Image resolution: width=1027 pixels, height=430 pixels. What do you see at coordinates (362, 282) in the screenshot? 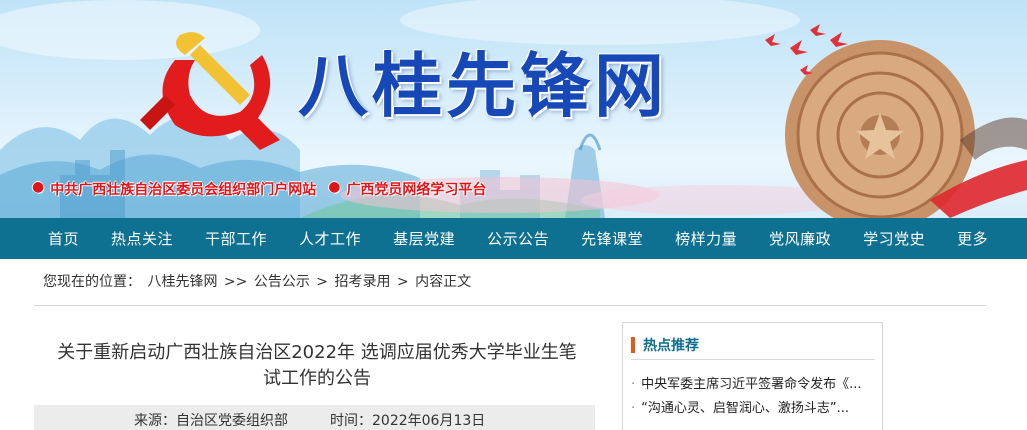
I see `breadcrumb-link-recruitment: 招考录用` at bounding box center [362, 282].